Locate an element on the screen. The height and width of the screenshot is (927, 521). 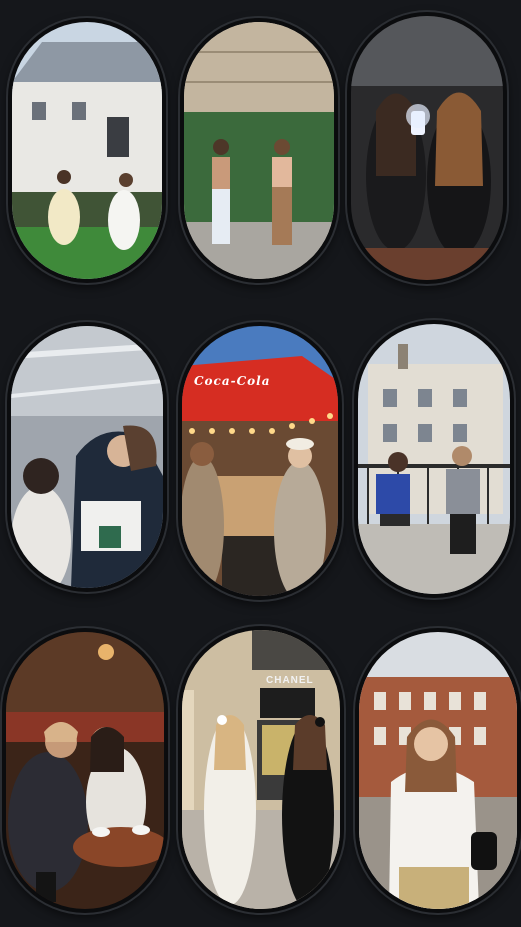
photo-elevator is located at coordinates (87, 457).